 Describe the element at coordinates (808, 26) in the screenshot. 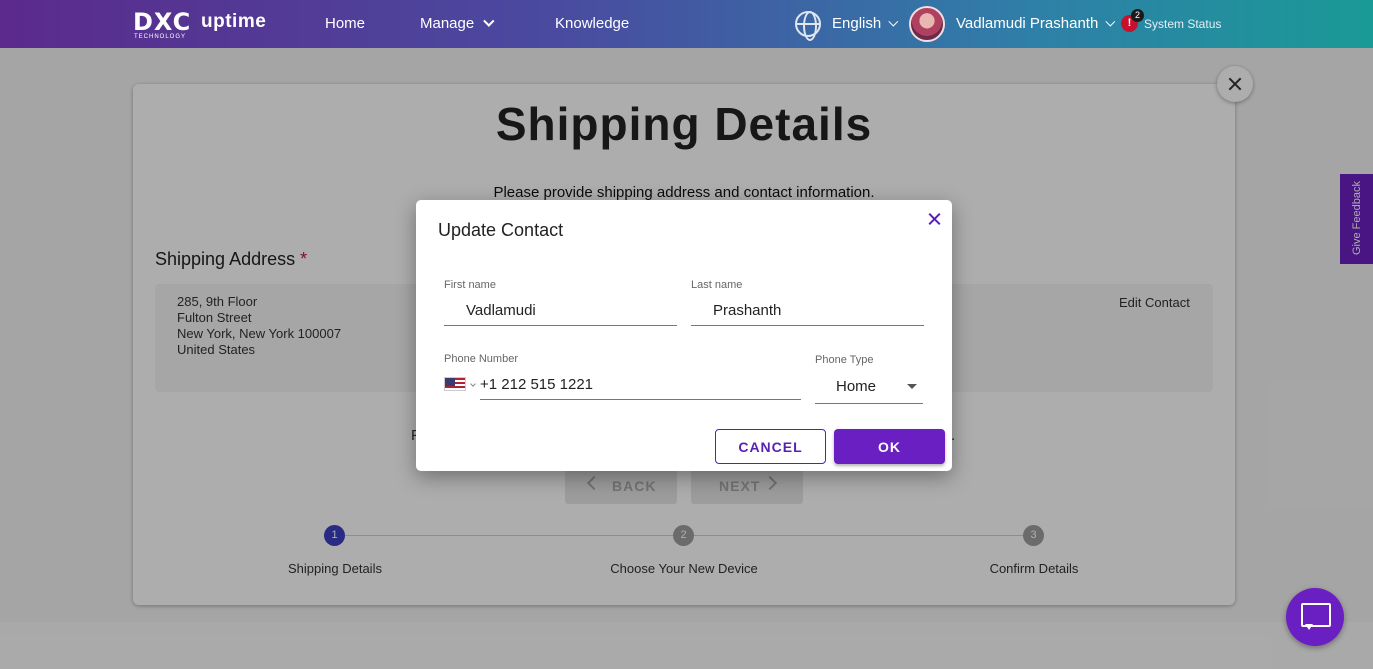

I see `globe-icon` at that location.